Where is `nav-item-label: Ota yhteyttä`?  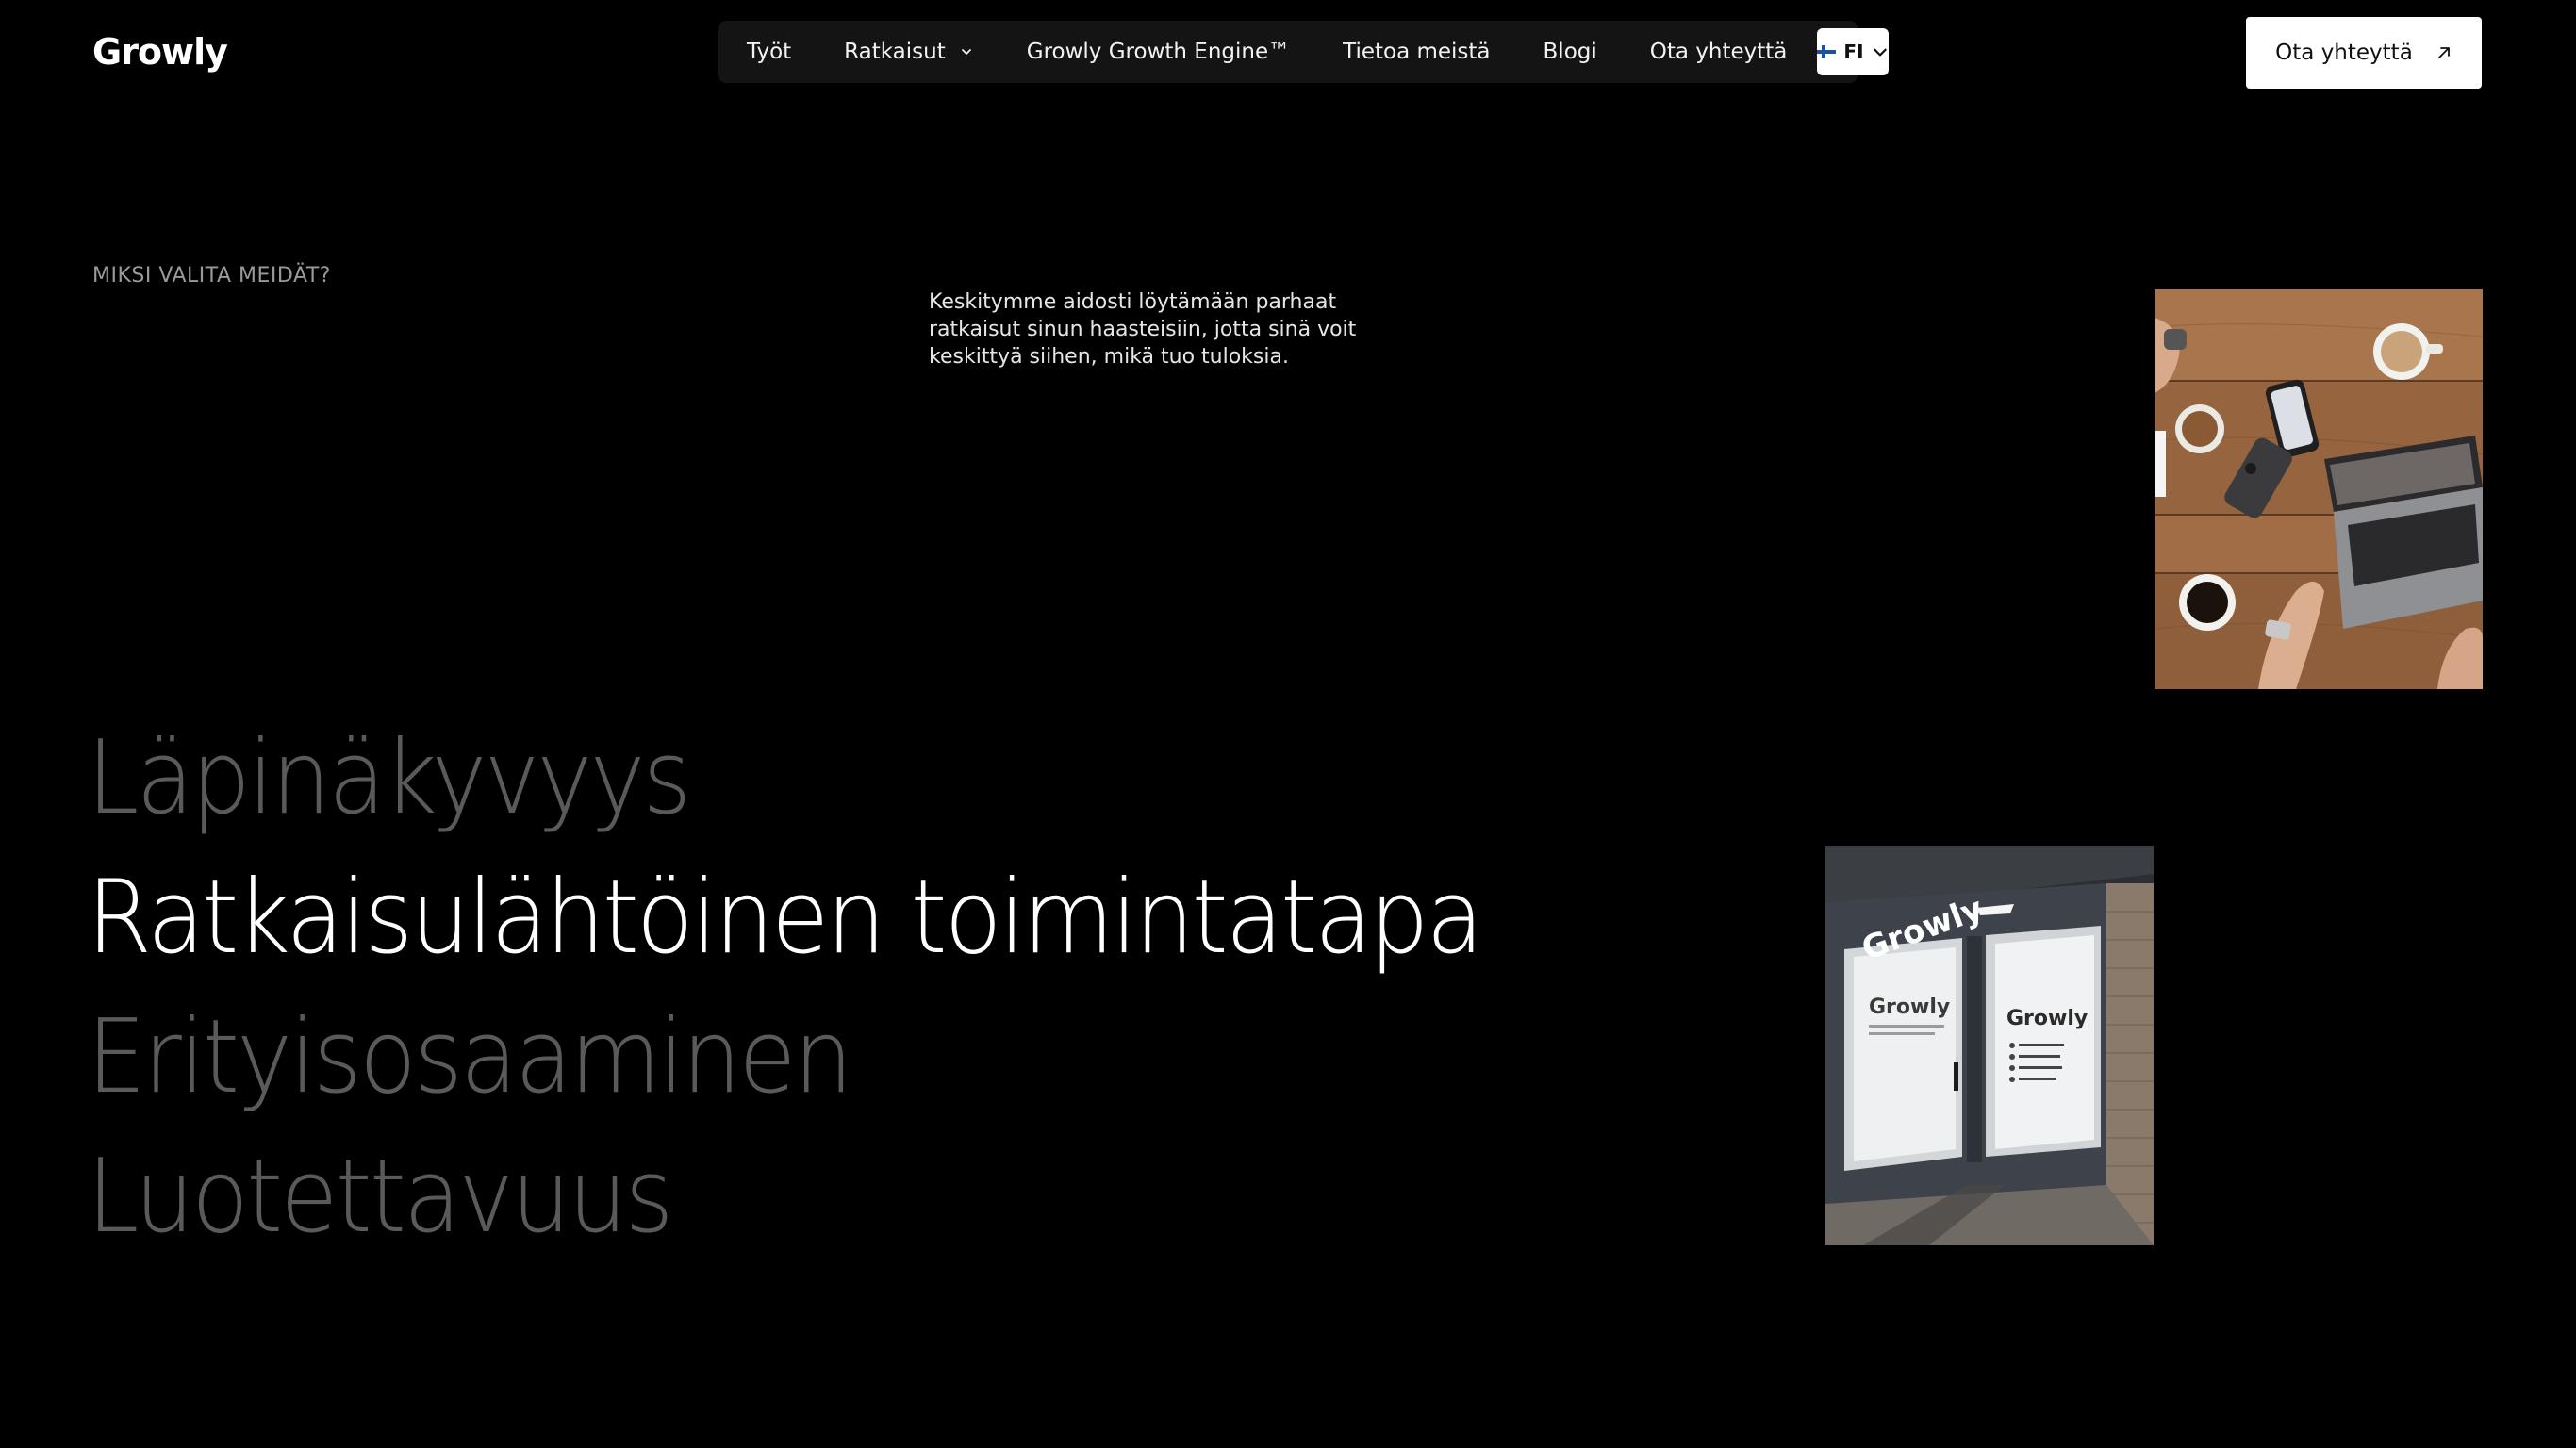 nav-item-label: Ota yhteyttä is located at coordinates (1718, 52).